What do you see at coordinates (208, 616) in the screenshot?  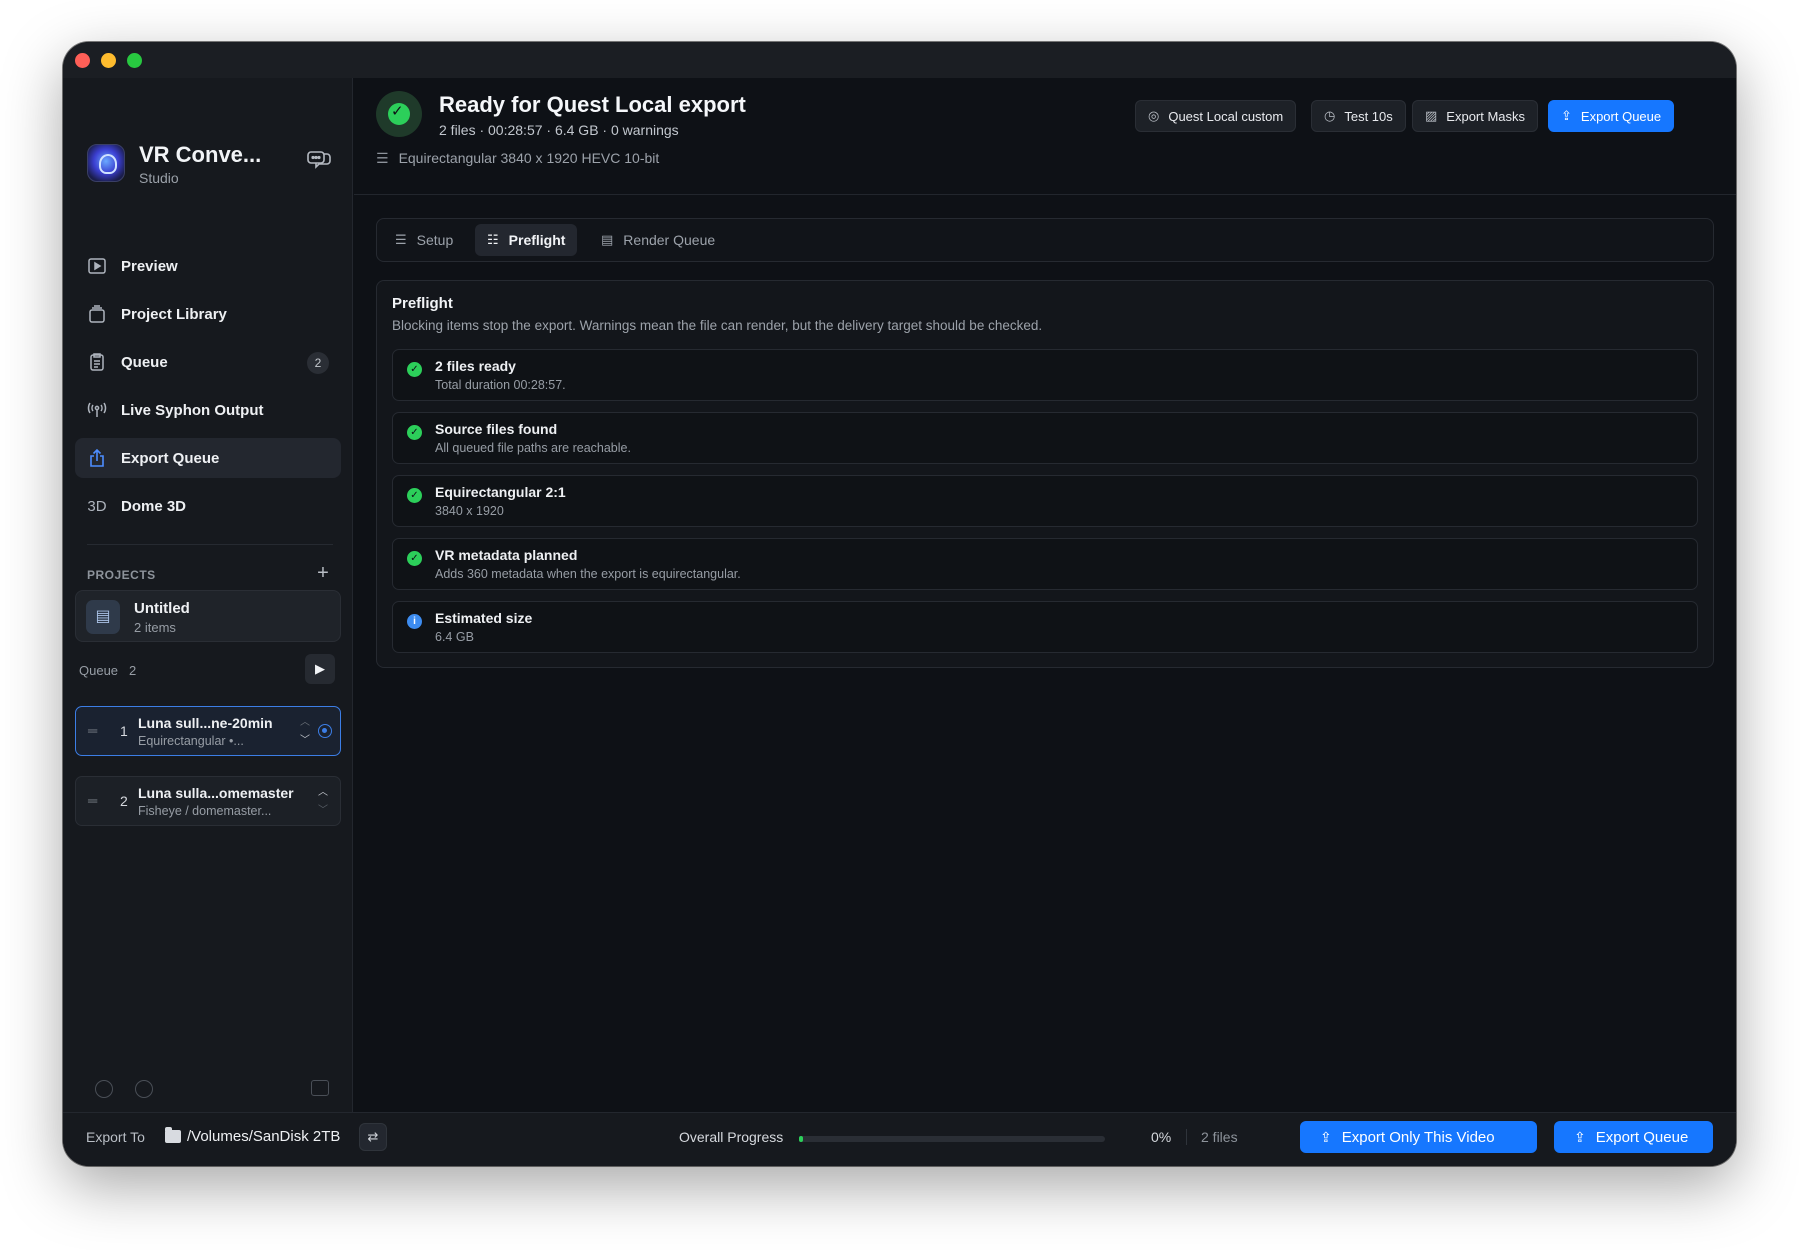 I see `project-item-untitled: ▤ Untitled 2 items` at bounding box center [208, 616].